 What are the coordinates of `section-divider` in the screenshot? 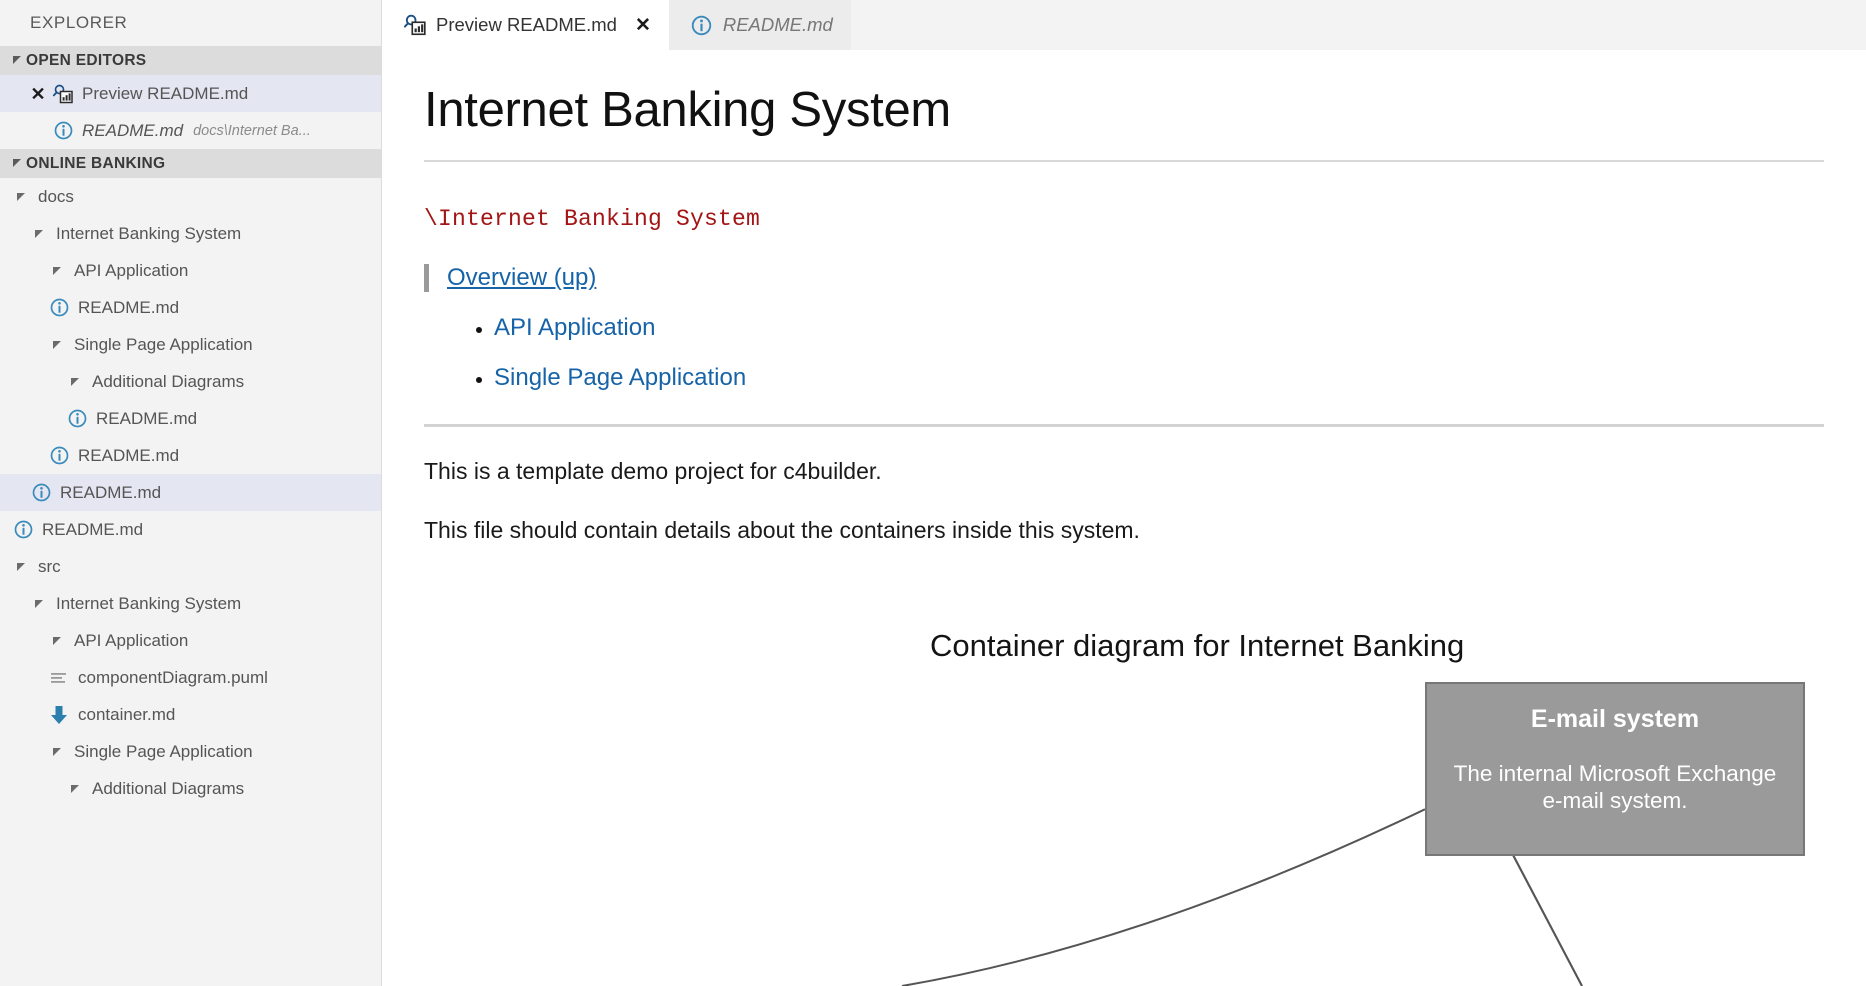 It's located at (1124, 426).